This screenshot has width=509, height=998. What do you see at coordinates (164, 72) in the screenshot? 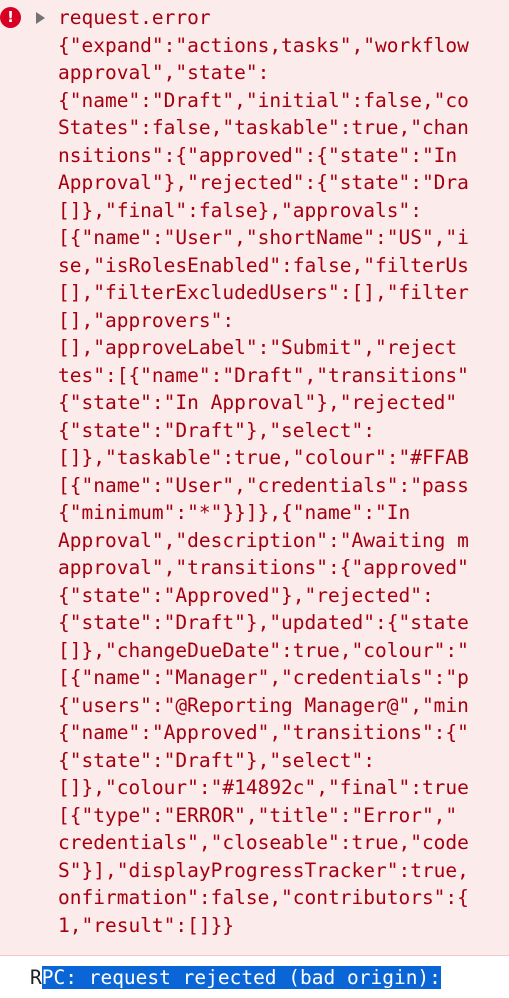
I see `error-body-line: approval","state":` at bounding box center [164, 72].